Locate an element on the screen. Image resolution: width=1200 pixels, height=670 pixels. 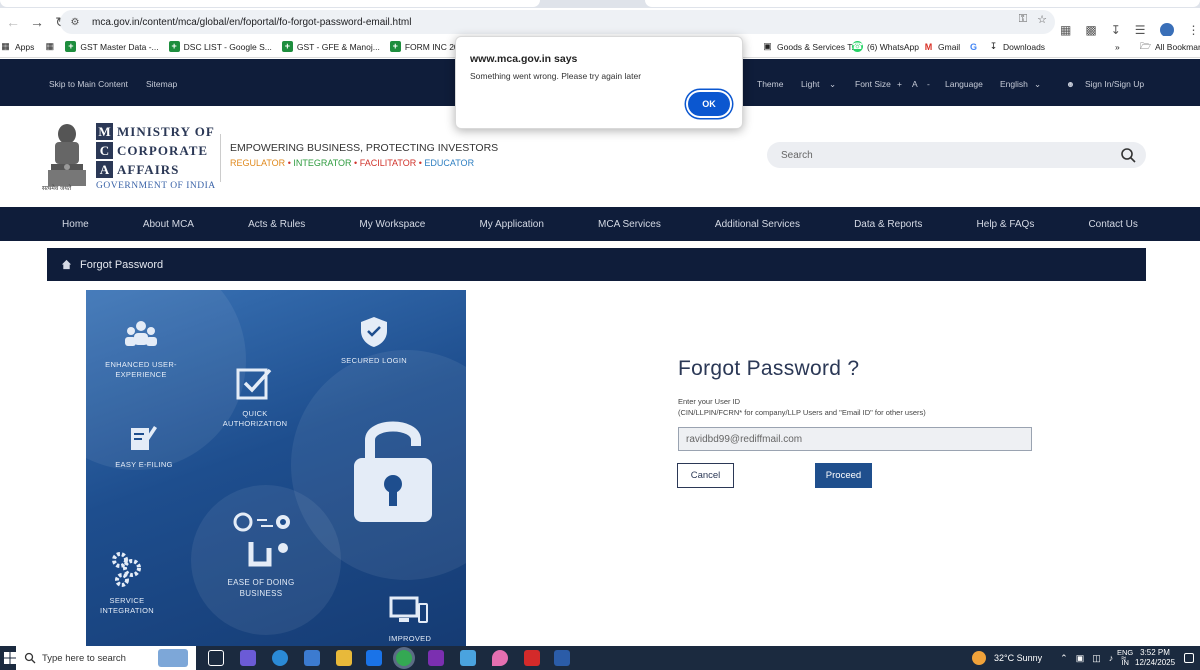
clock-date: 12/24/2025 is located at coordinates (1155, 663).